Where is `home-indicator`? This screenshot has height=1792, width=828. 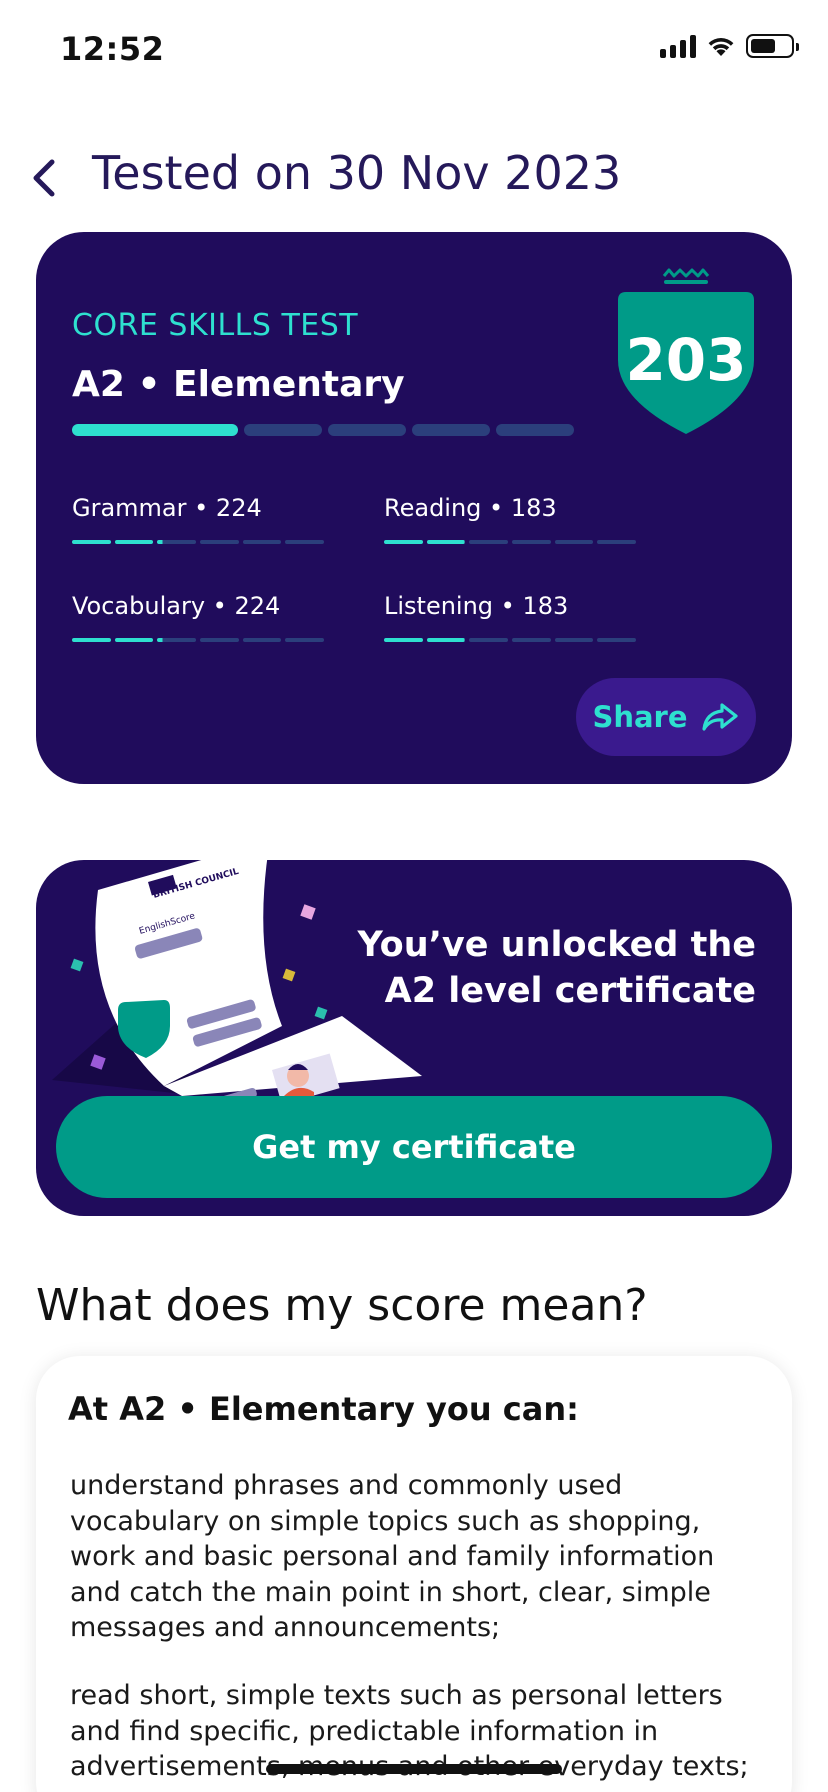 home-indicator is located at coordinates (414, 1769).